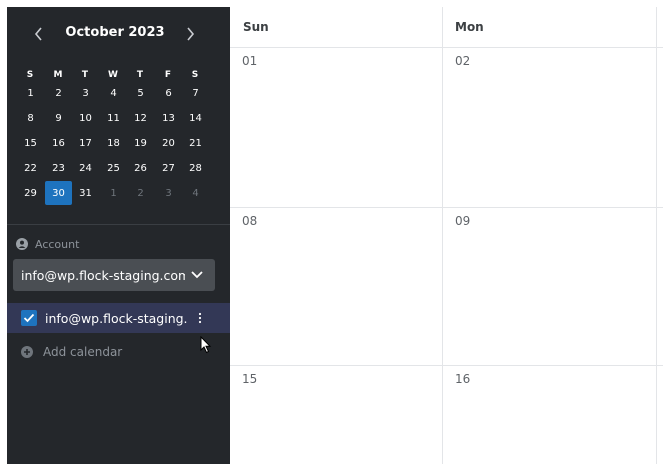 Image resolution: width=663 pixels, height=464 pixels. Describe the element at coordinates (469, 27) in the screenshot. I see `column-header-label: Mon` at that location.